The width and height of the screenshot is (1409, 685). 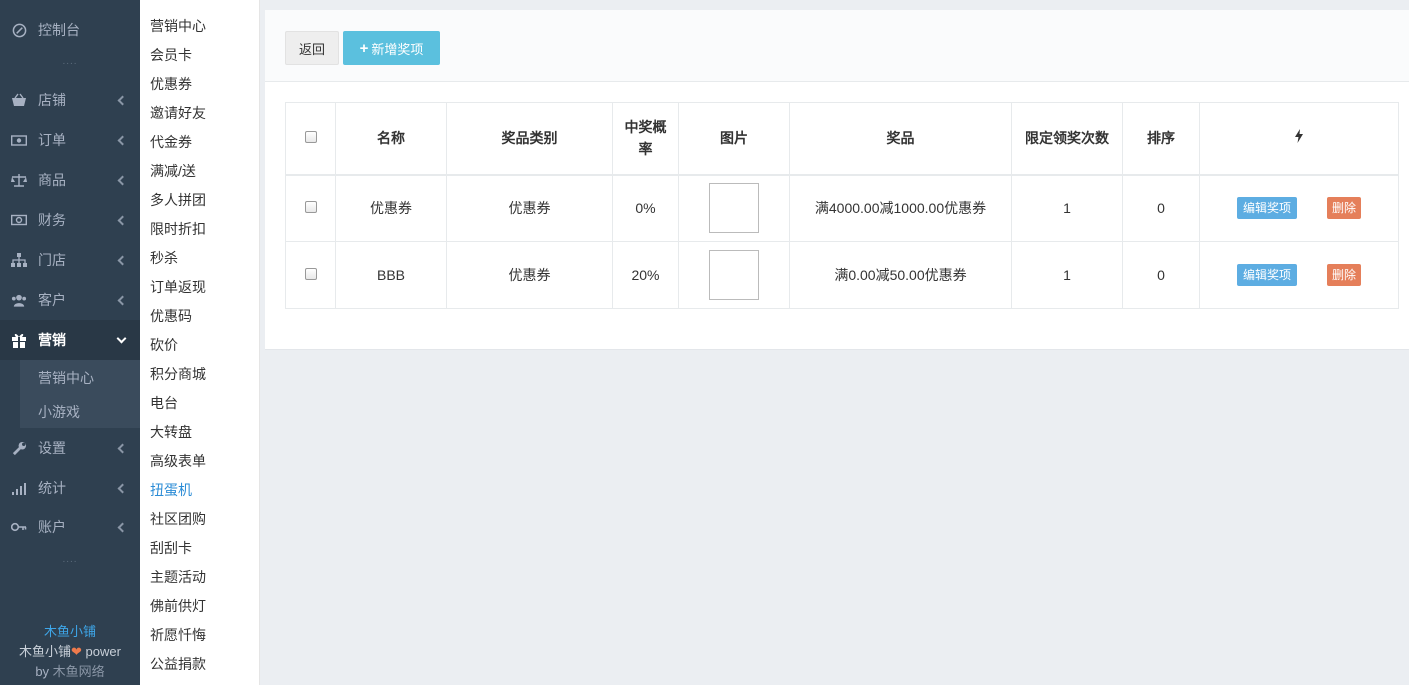 I want to click on header-probability-text: 中奖概率, so click(x=645, y=138).